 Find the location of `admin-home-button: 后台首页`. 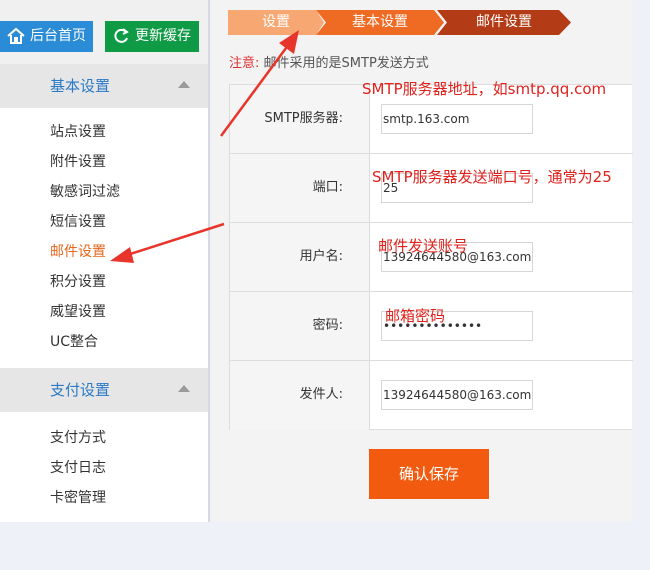

admin-home-button: 后台首页 is located at coordinates (46, 36).